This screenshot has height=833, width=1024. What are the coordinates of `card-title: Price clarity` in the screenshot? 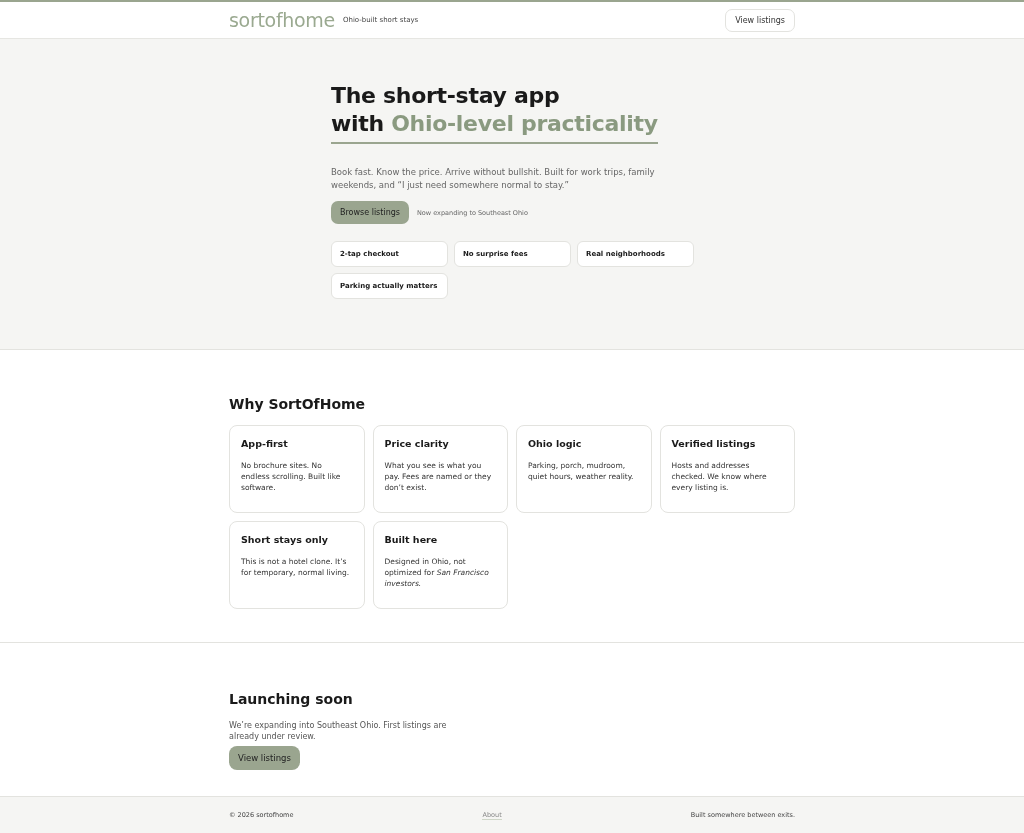 It's located at (417, 443).